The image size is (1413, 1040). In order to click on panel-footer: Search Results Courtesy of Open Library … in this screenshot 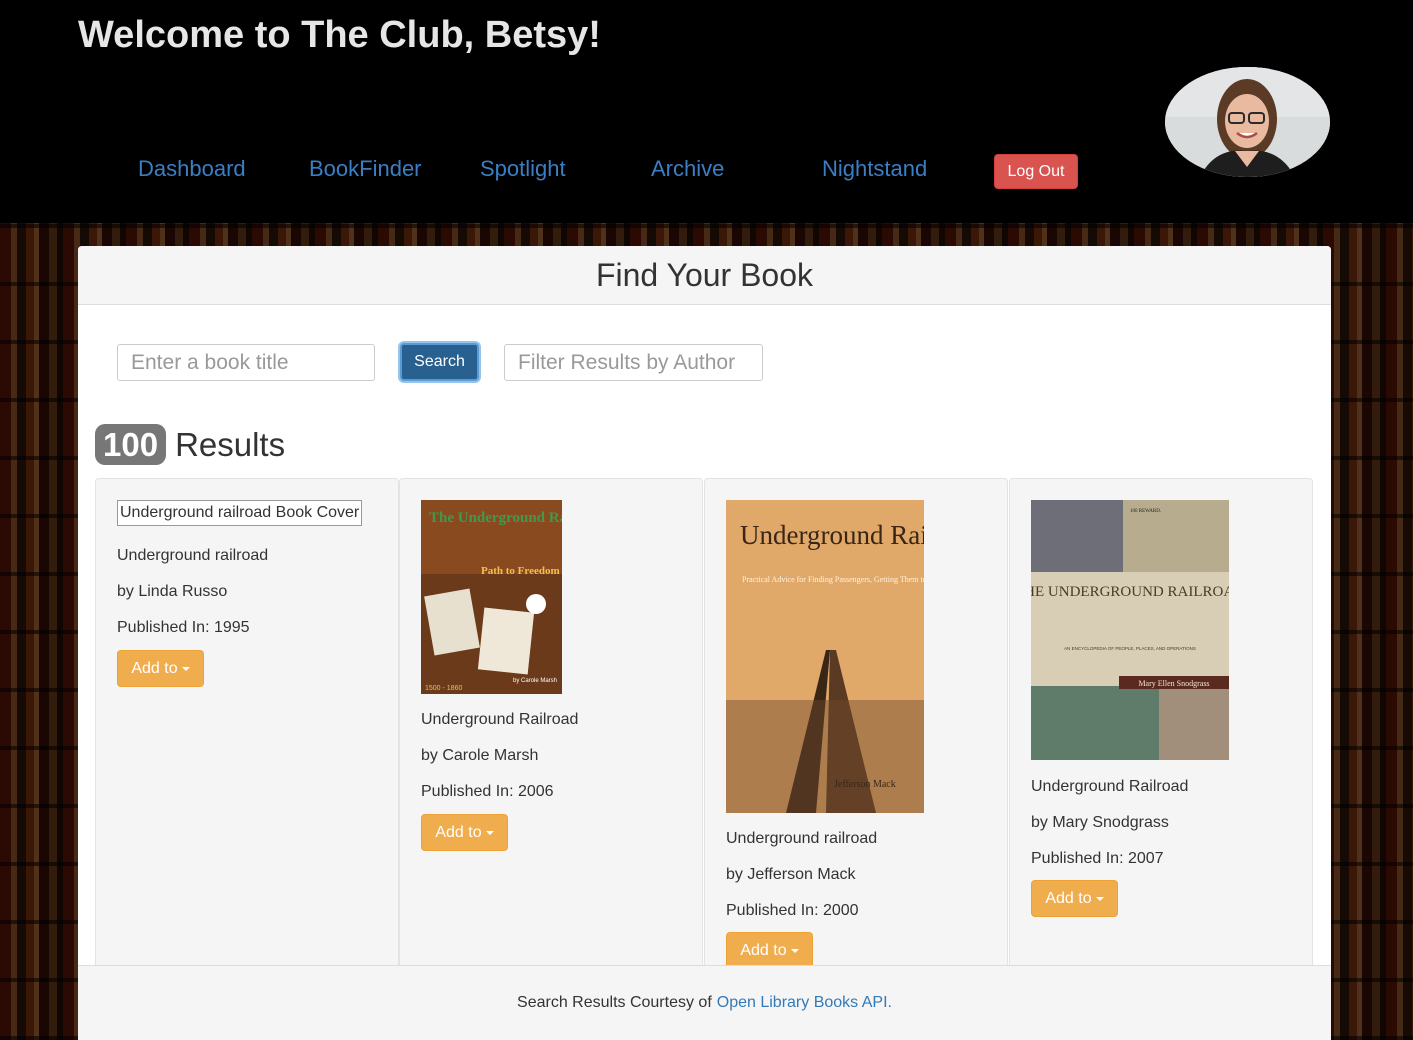, I will do `click(704, 1002)`.